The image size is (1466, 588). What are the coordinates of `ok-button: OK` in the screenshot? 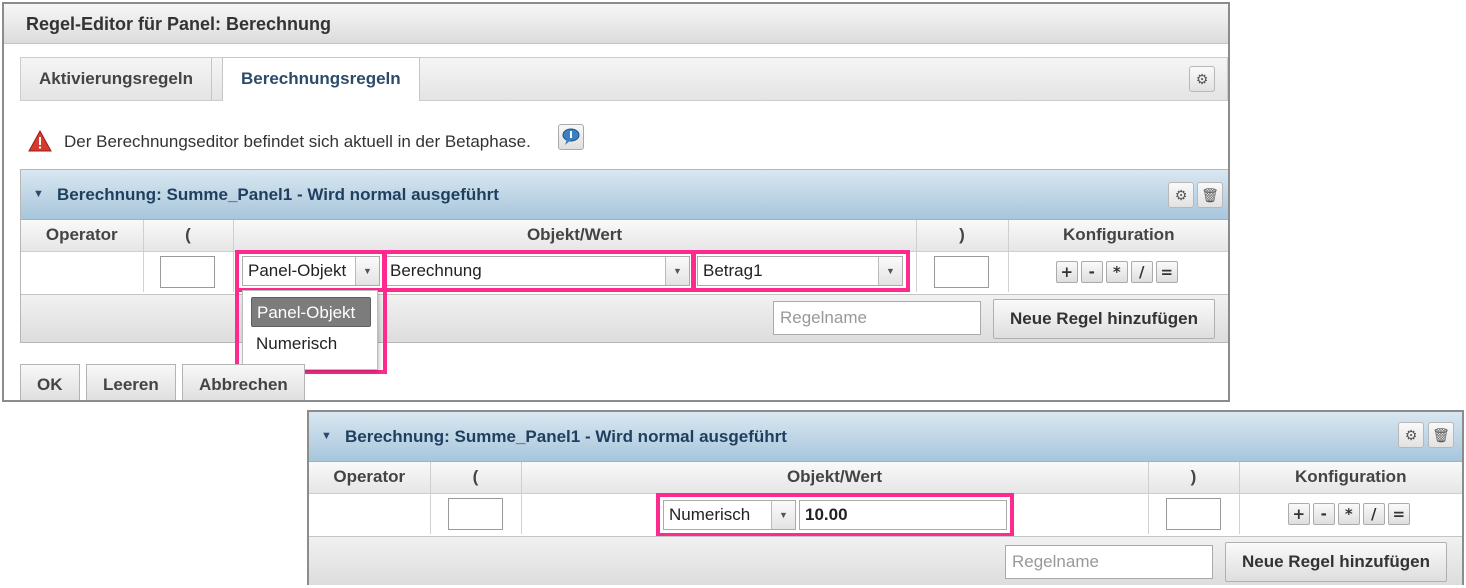 It's located at (50, 382).